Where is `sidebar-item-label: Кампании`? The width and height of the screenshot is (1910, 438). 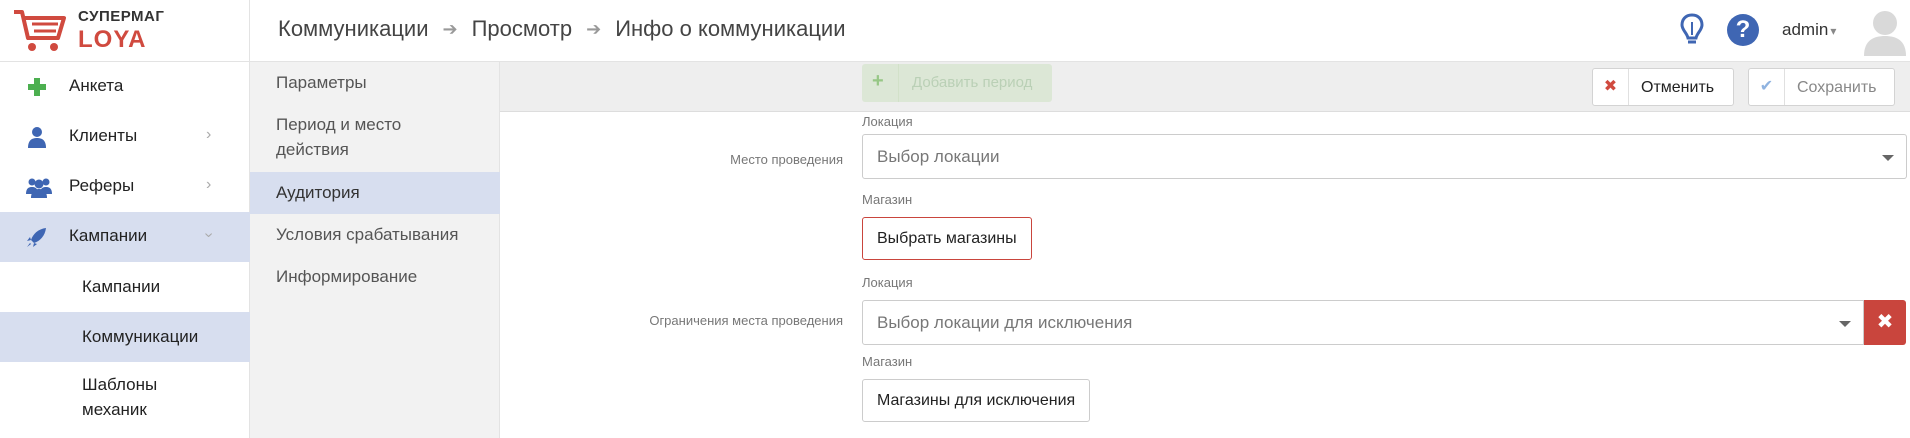
sidebar-item-label: Кампании is located at coordinates (108, 235).